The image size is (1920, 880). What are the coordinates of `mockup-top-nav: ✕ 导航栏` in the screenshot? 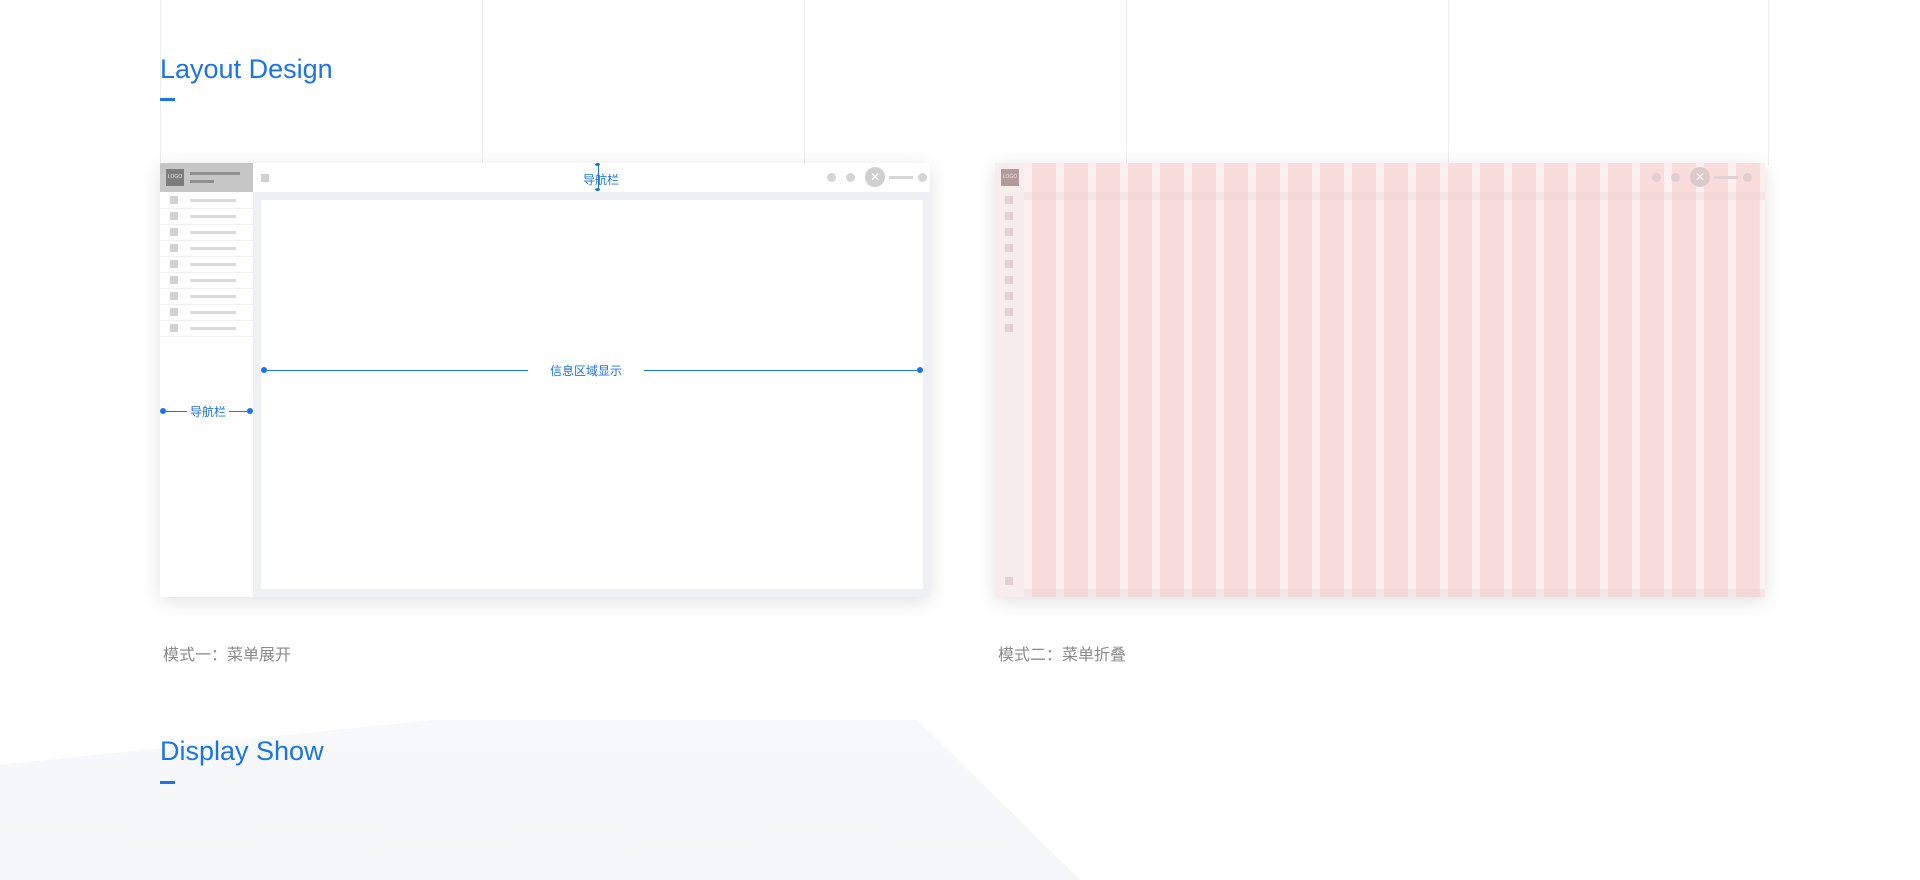 It's located at (591, 177).